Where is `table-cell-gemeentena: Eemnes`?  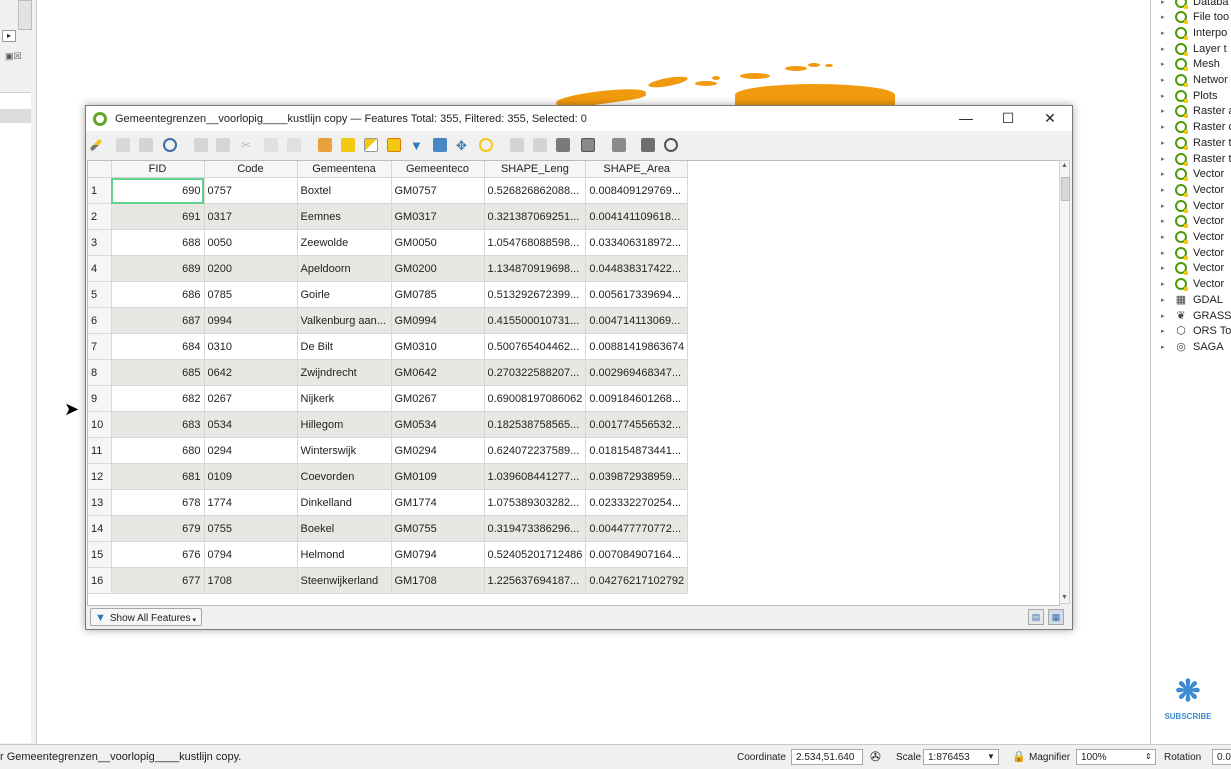
table-cell-gemeentena: Eemnes is located at coordinates (344, 216).